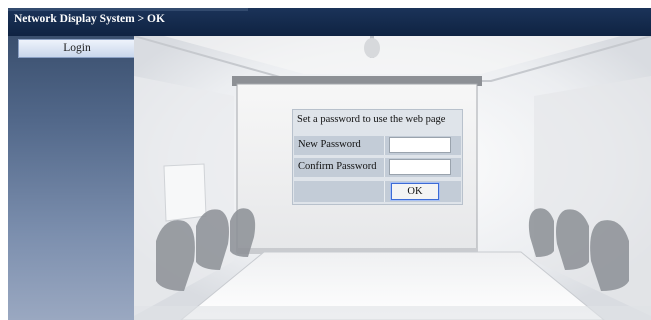  Describe the element at coordinates (77, 48) in the screenshot. I see `sidebar-item-login: Login` at that location.